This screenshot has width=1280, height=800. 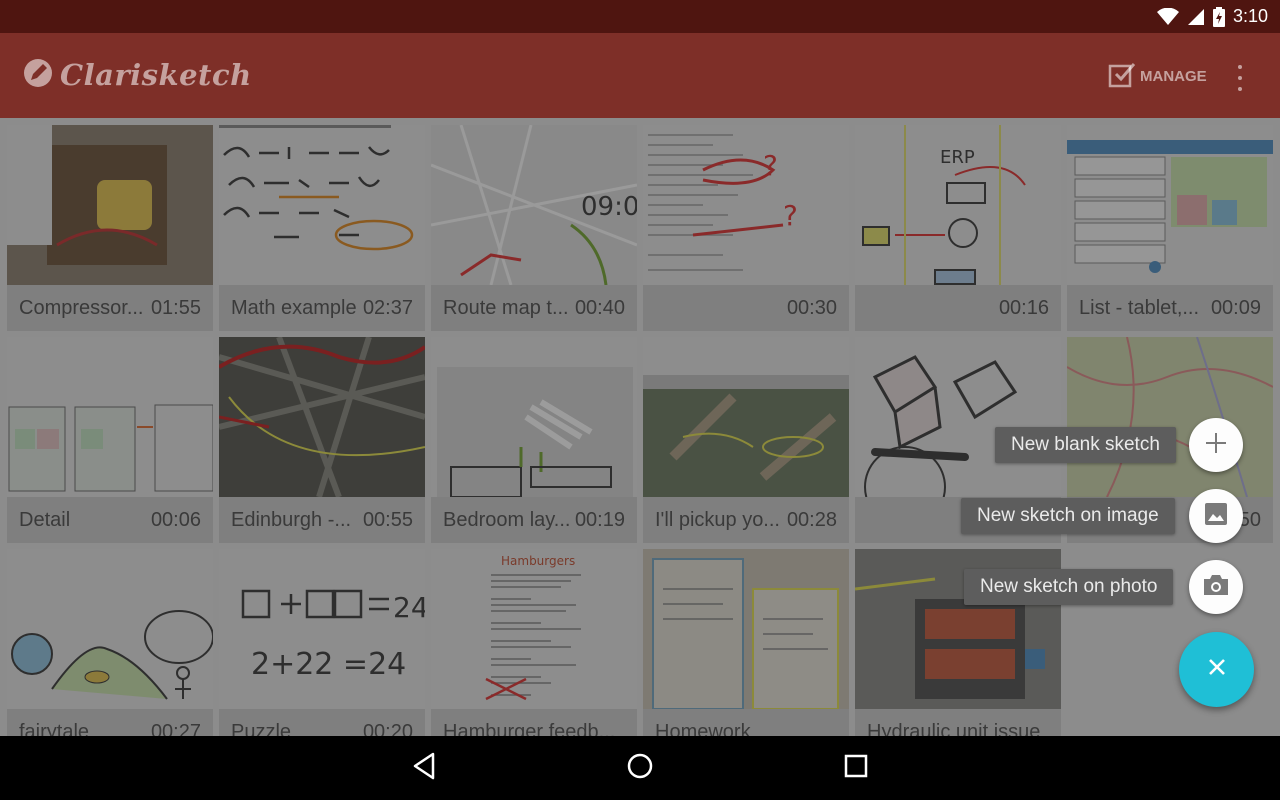 I want to click on sketch-duration: 00:09, so click(x=1235, y=307).